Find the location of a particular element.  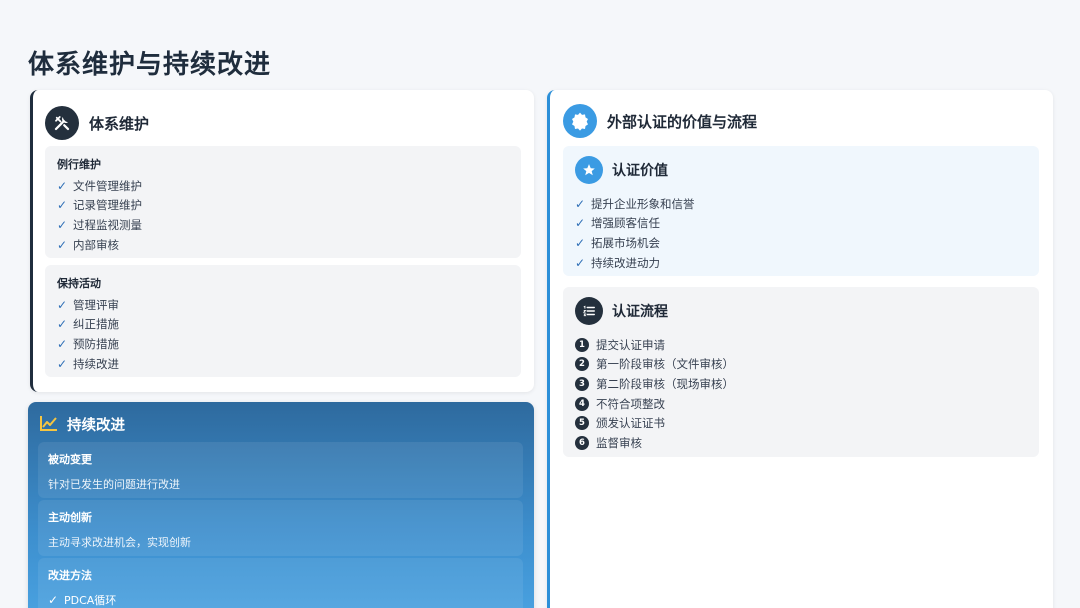

active-title: 主动创新 is located at coordinates (70, 517).